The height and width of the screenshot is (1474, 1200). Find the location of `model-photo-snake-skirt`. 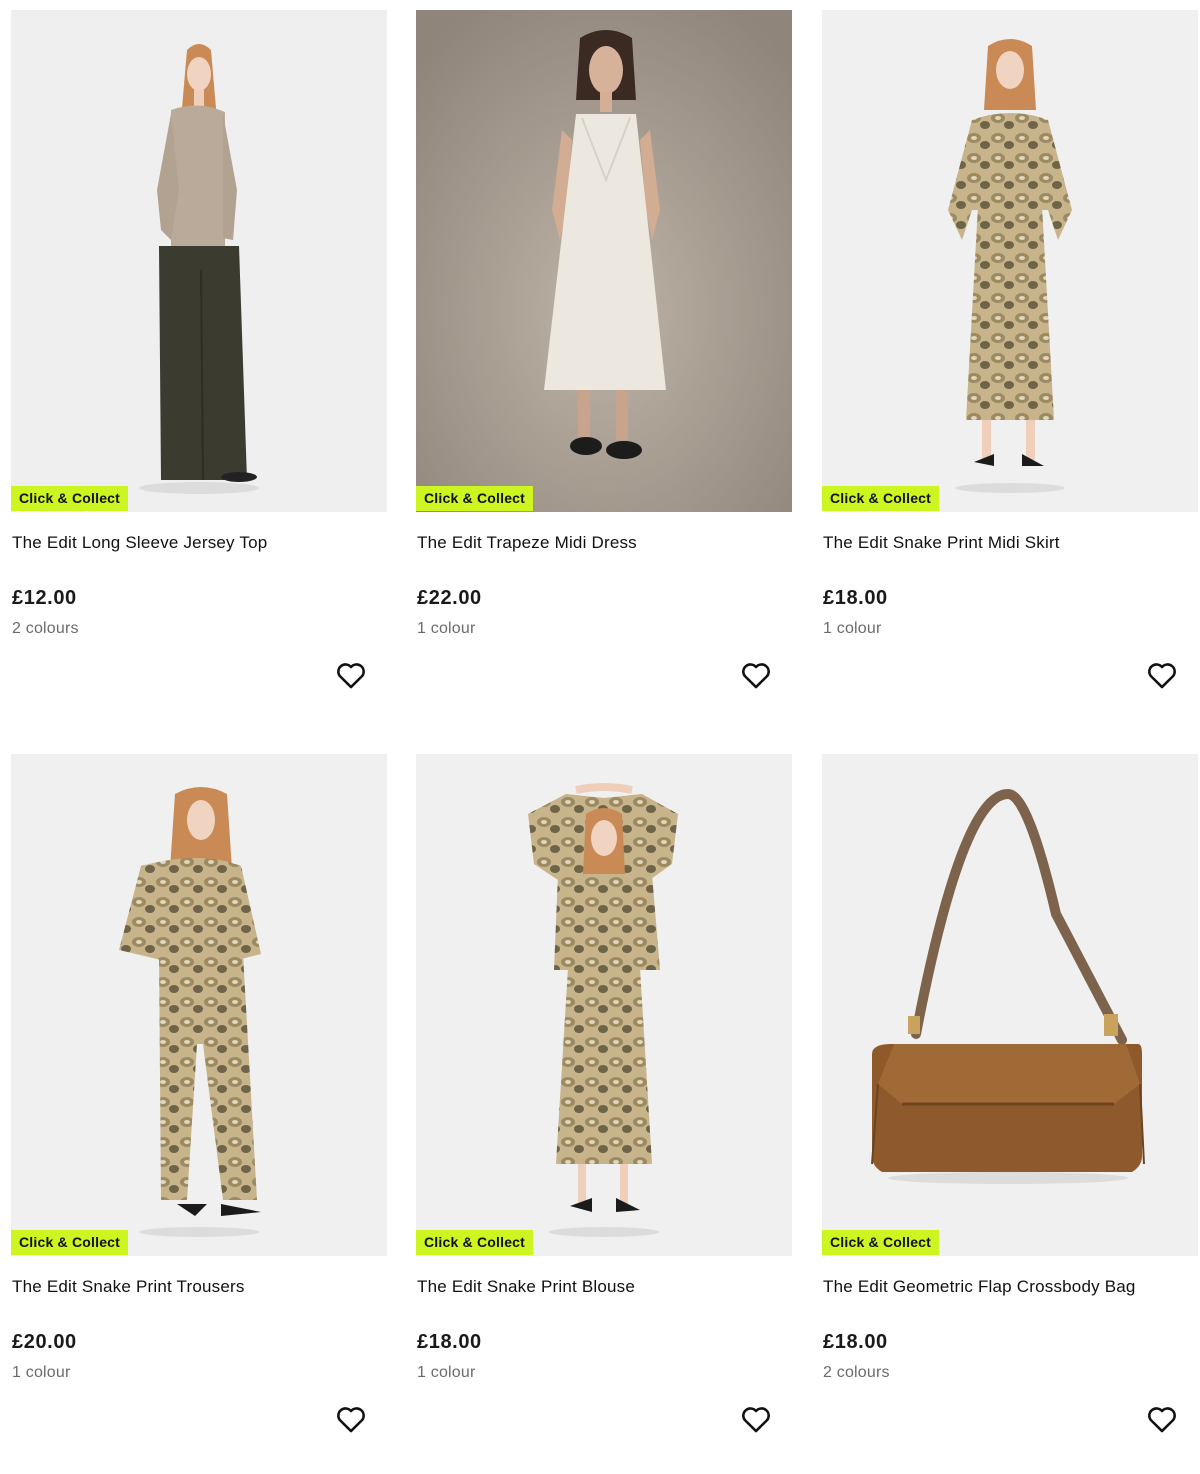

model-photo-snake-skirt is located at coordinates (1010, 266).